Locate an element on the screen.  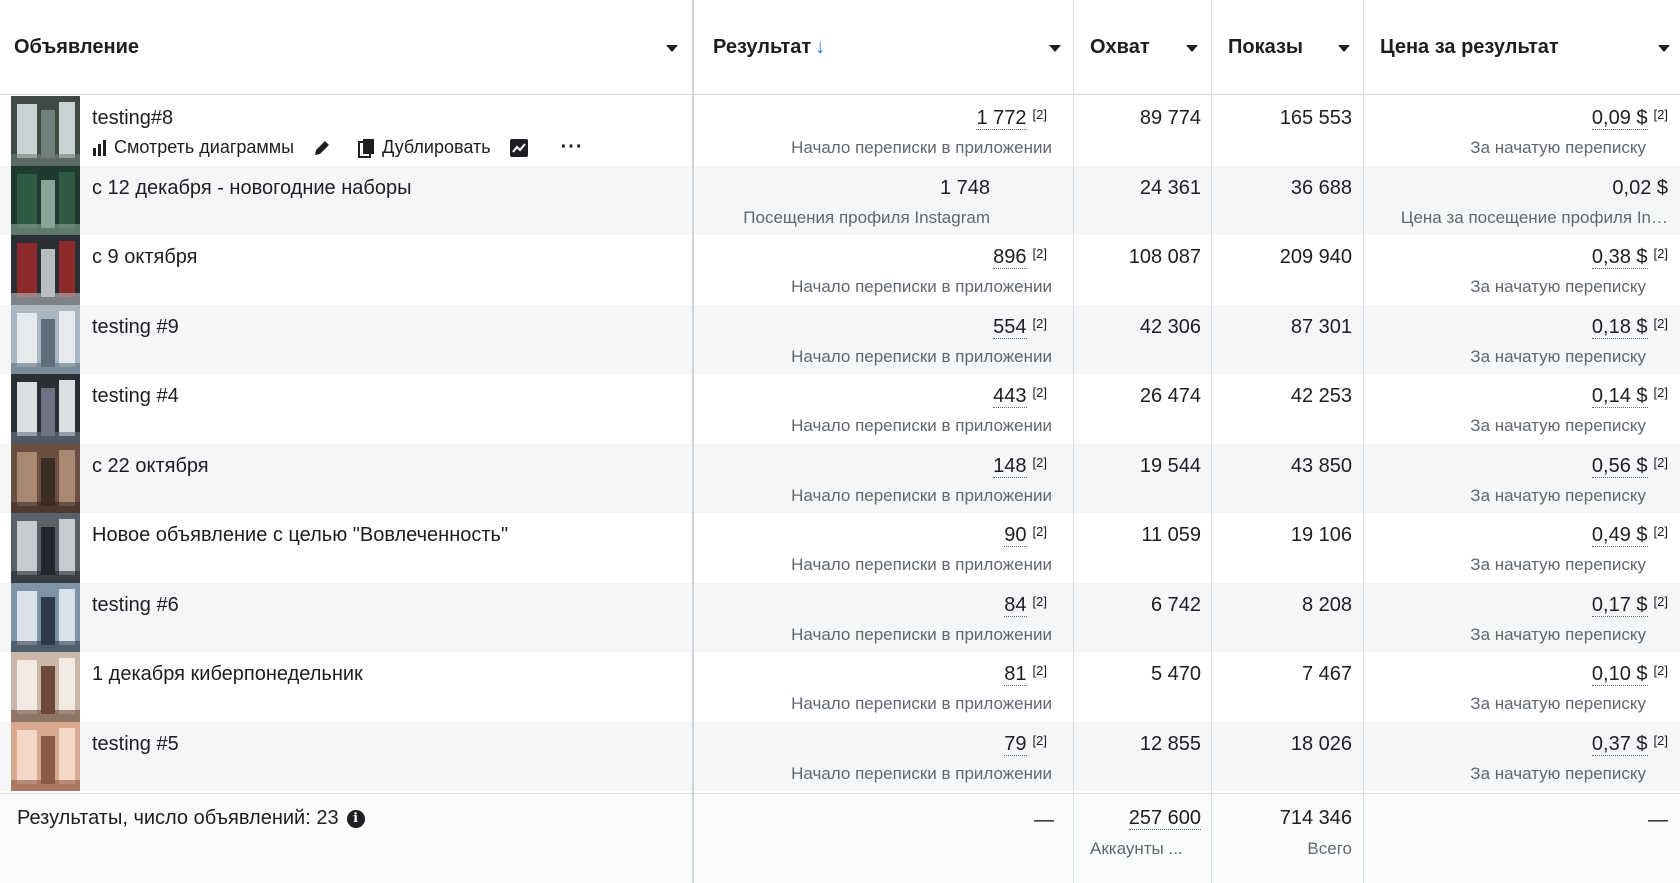
cost-per-result-value: 0,49 $ [2] is located at coordinates (1629, 535).